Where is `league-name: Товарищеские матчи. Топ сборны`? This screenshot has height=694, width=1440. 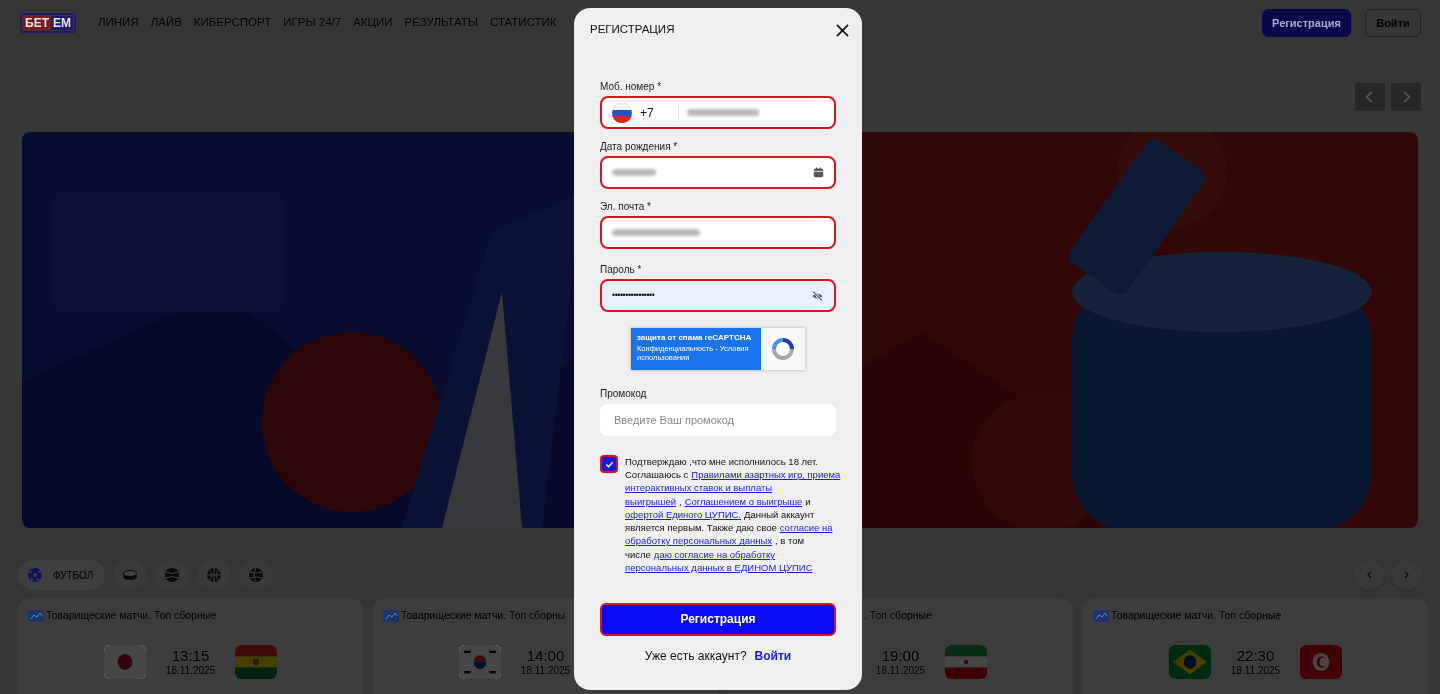 league-name: Товарищеские матчи. Топ сборны is located at coordinates (483, 616).